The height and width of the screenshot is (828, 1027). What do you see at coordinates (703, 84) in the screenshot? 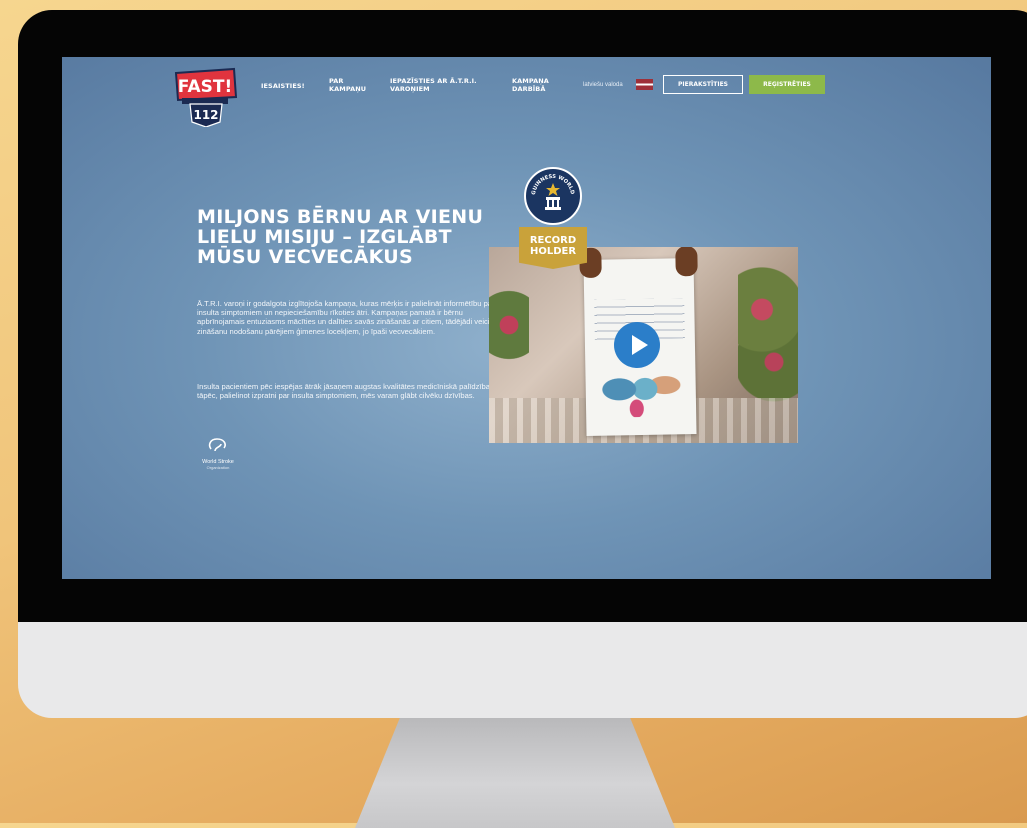
I see `login-button: PIERAKSTĪTIES` at bounding box center [703, 84].